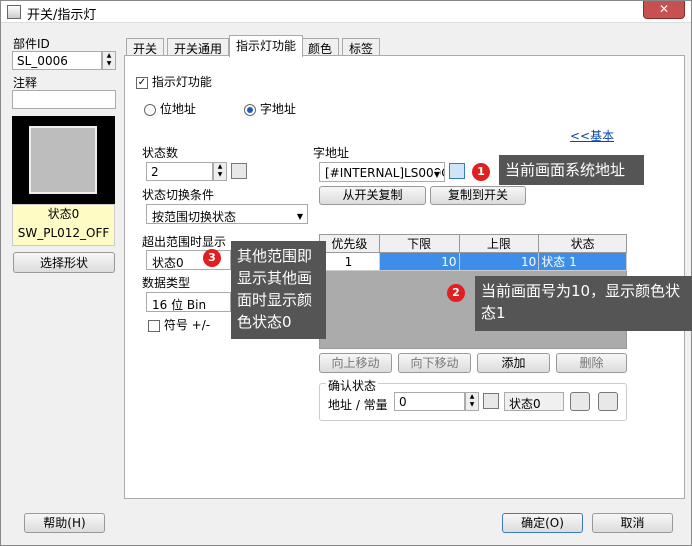  What do you see at coordinates (419, 261) in the screenshot?
I see `cell-lower: 10` at bounding box center [419, 261].